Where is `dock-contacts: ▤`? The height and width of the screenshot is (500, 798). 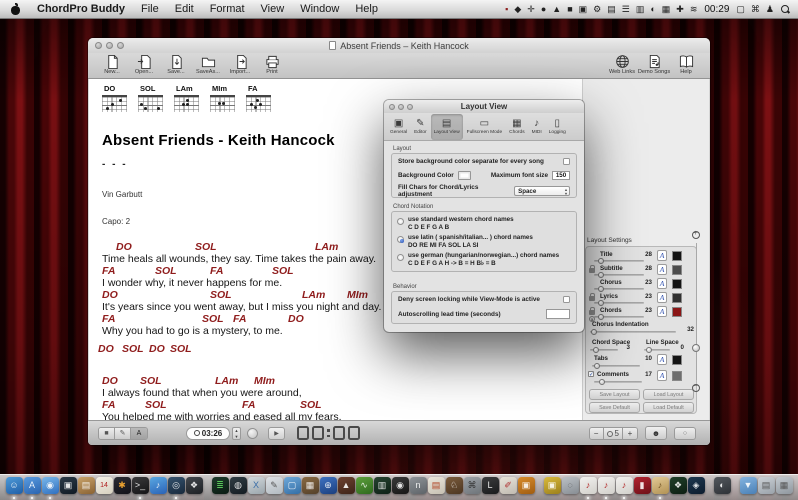 dock-contacts: ▤ is located at coordinates (86, 485).